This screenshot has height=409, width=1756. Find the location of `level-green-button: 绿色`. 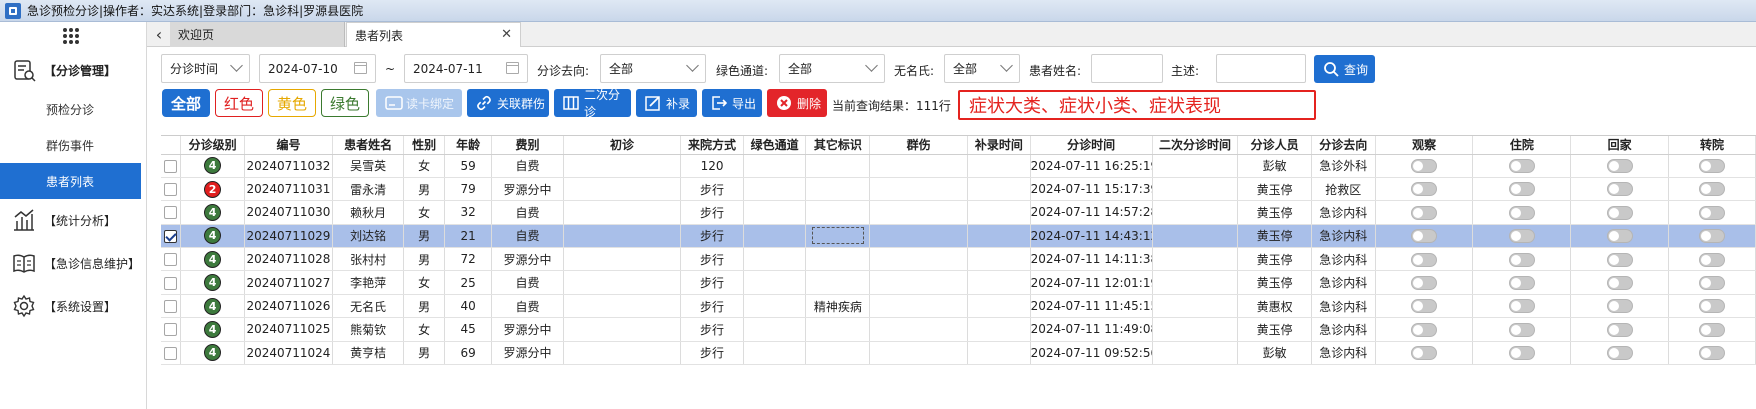

level-green-button: 绿色 is located at coordinates (345, 103).